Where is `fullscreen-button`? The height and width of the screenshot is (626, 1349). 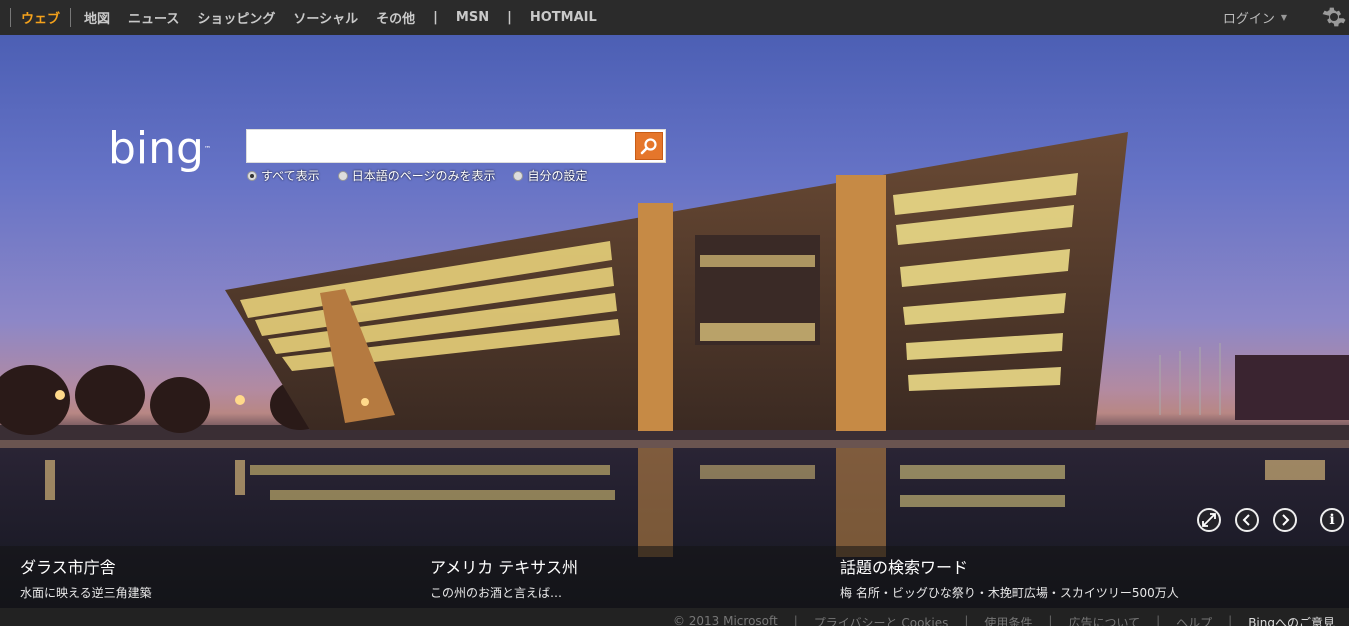 fullscreen-button is located at coordinates (1209, 520).